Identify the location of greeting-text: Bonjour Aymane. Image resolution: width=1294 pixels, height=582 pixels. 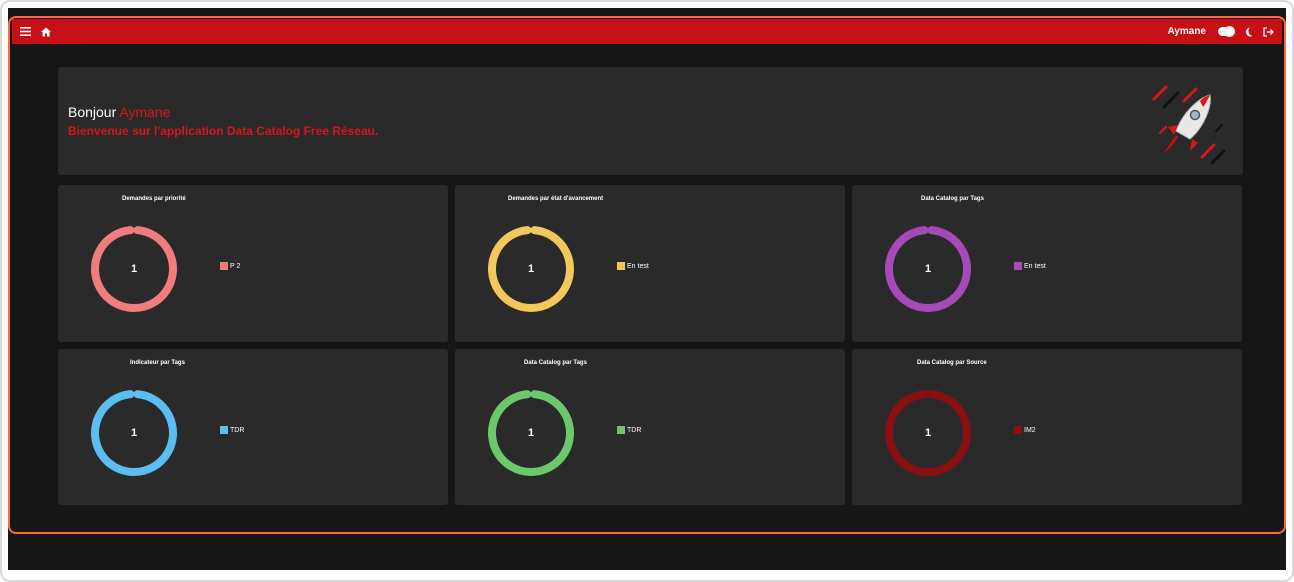
(119, 112).